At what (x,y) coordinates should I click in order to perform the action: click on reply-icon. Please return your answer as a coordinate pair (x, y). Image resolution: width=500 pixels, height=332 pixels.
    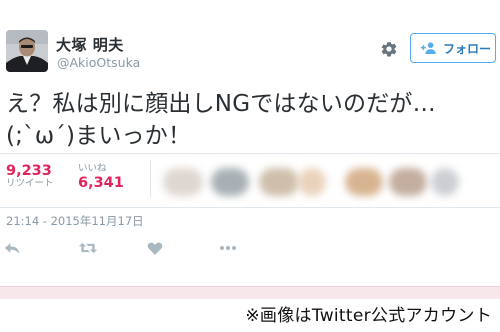
    Looking at the image, I should click on (12, 248).